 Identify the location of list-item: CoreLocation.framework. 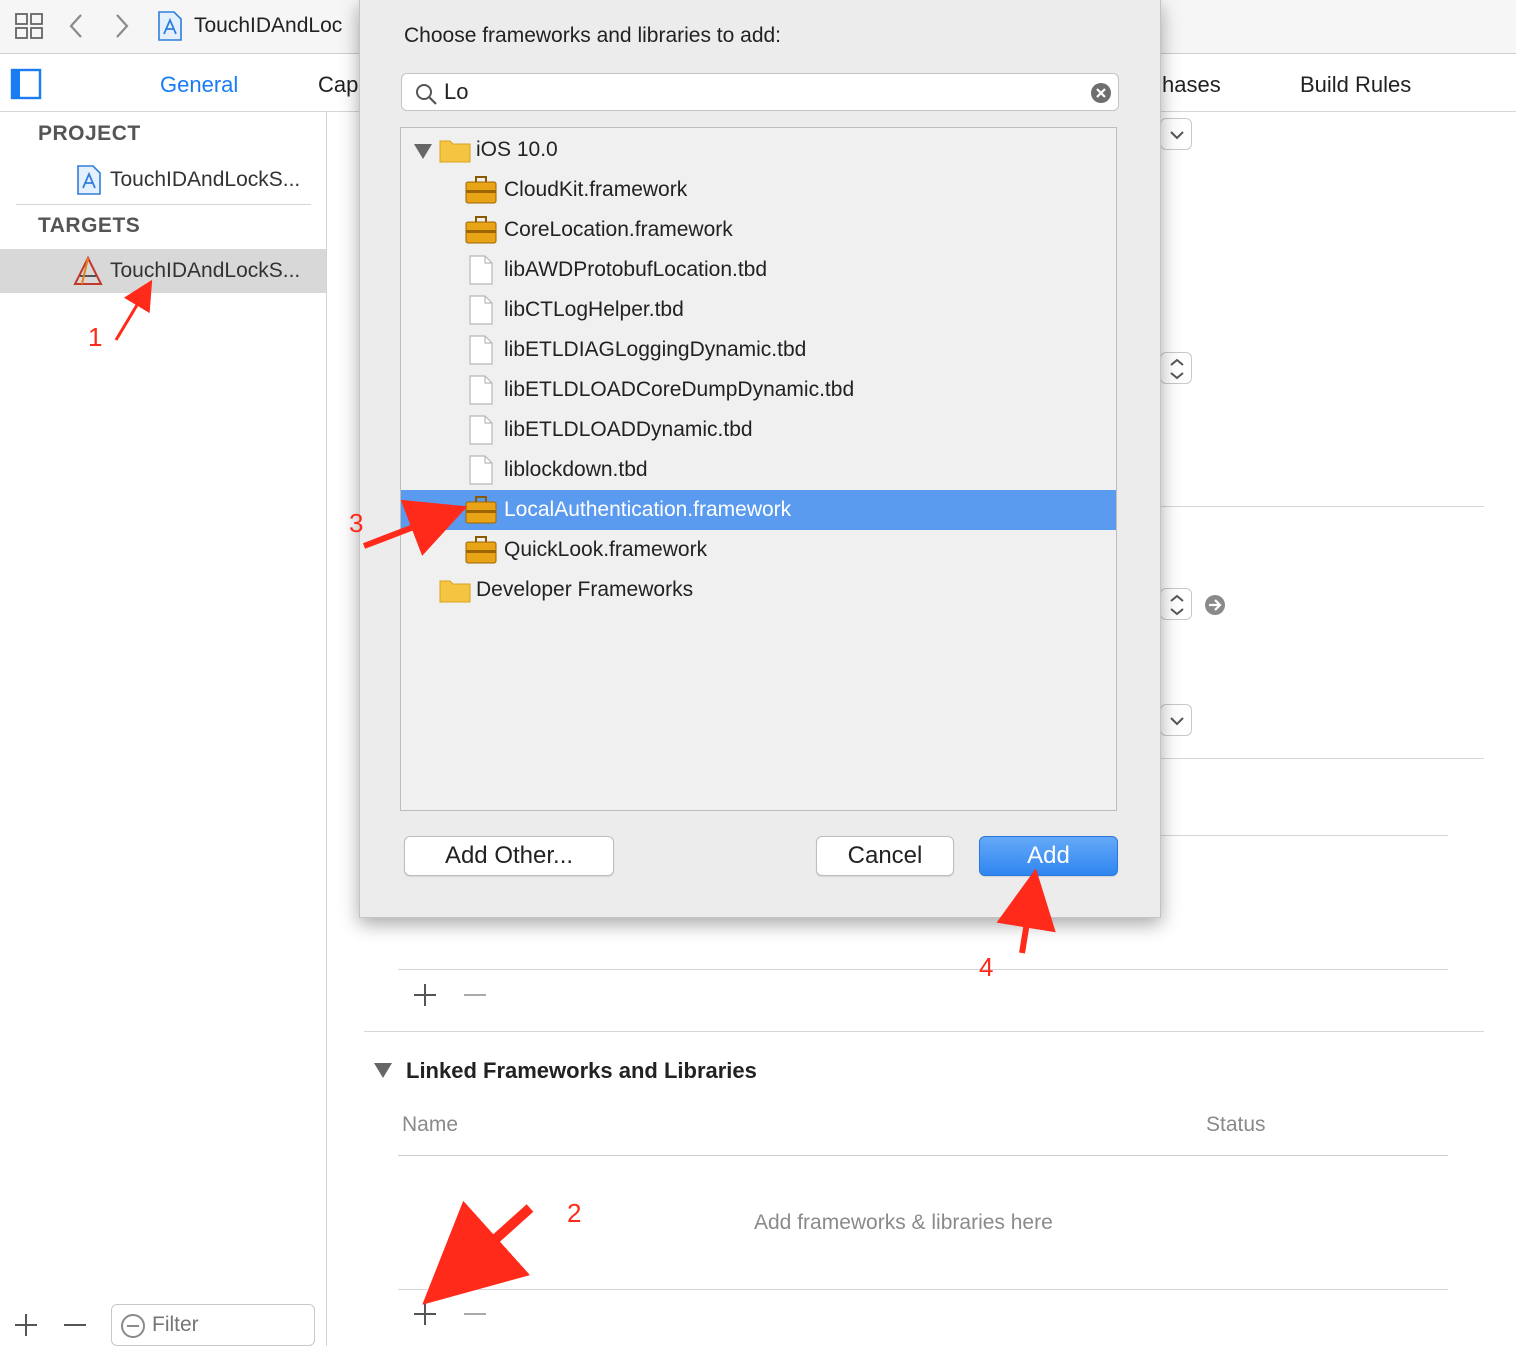
(758, 230).